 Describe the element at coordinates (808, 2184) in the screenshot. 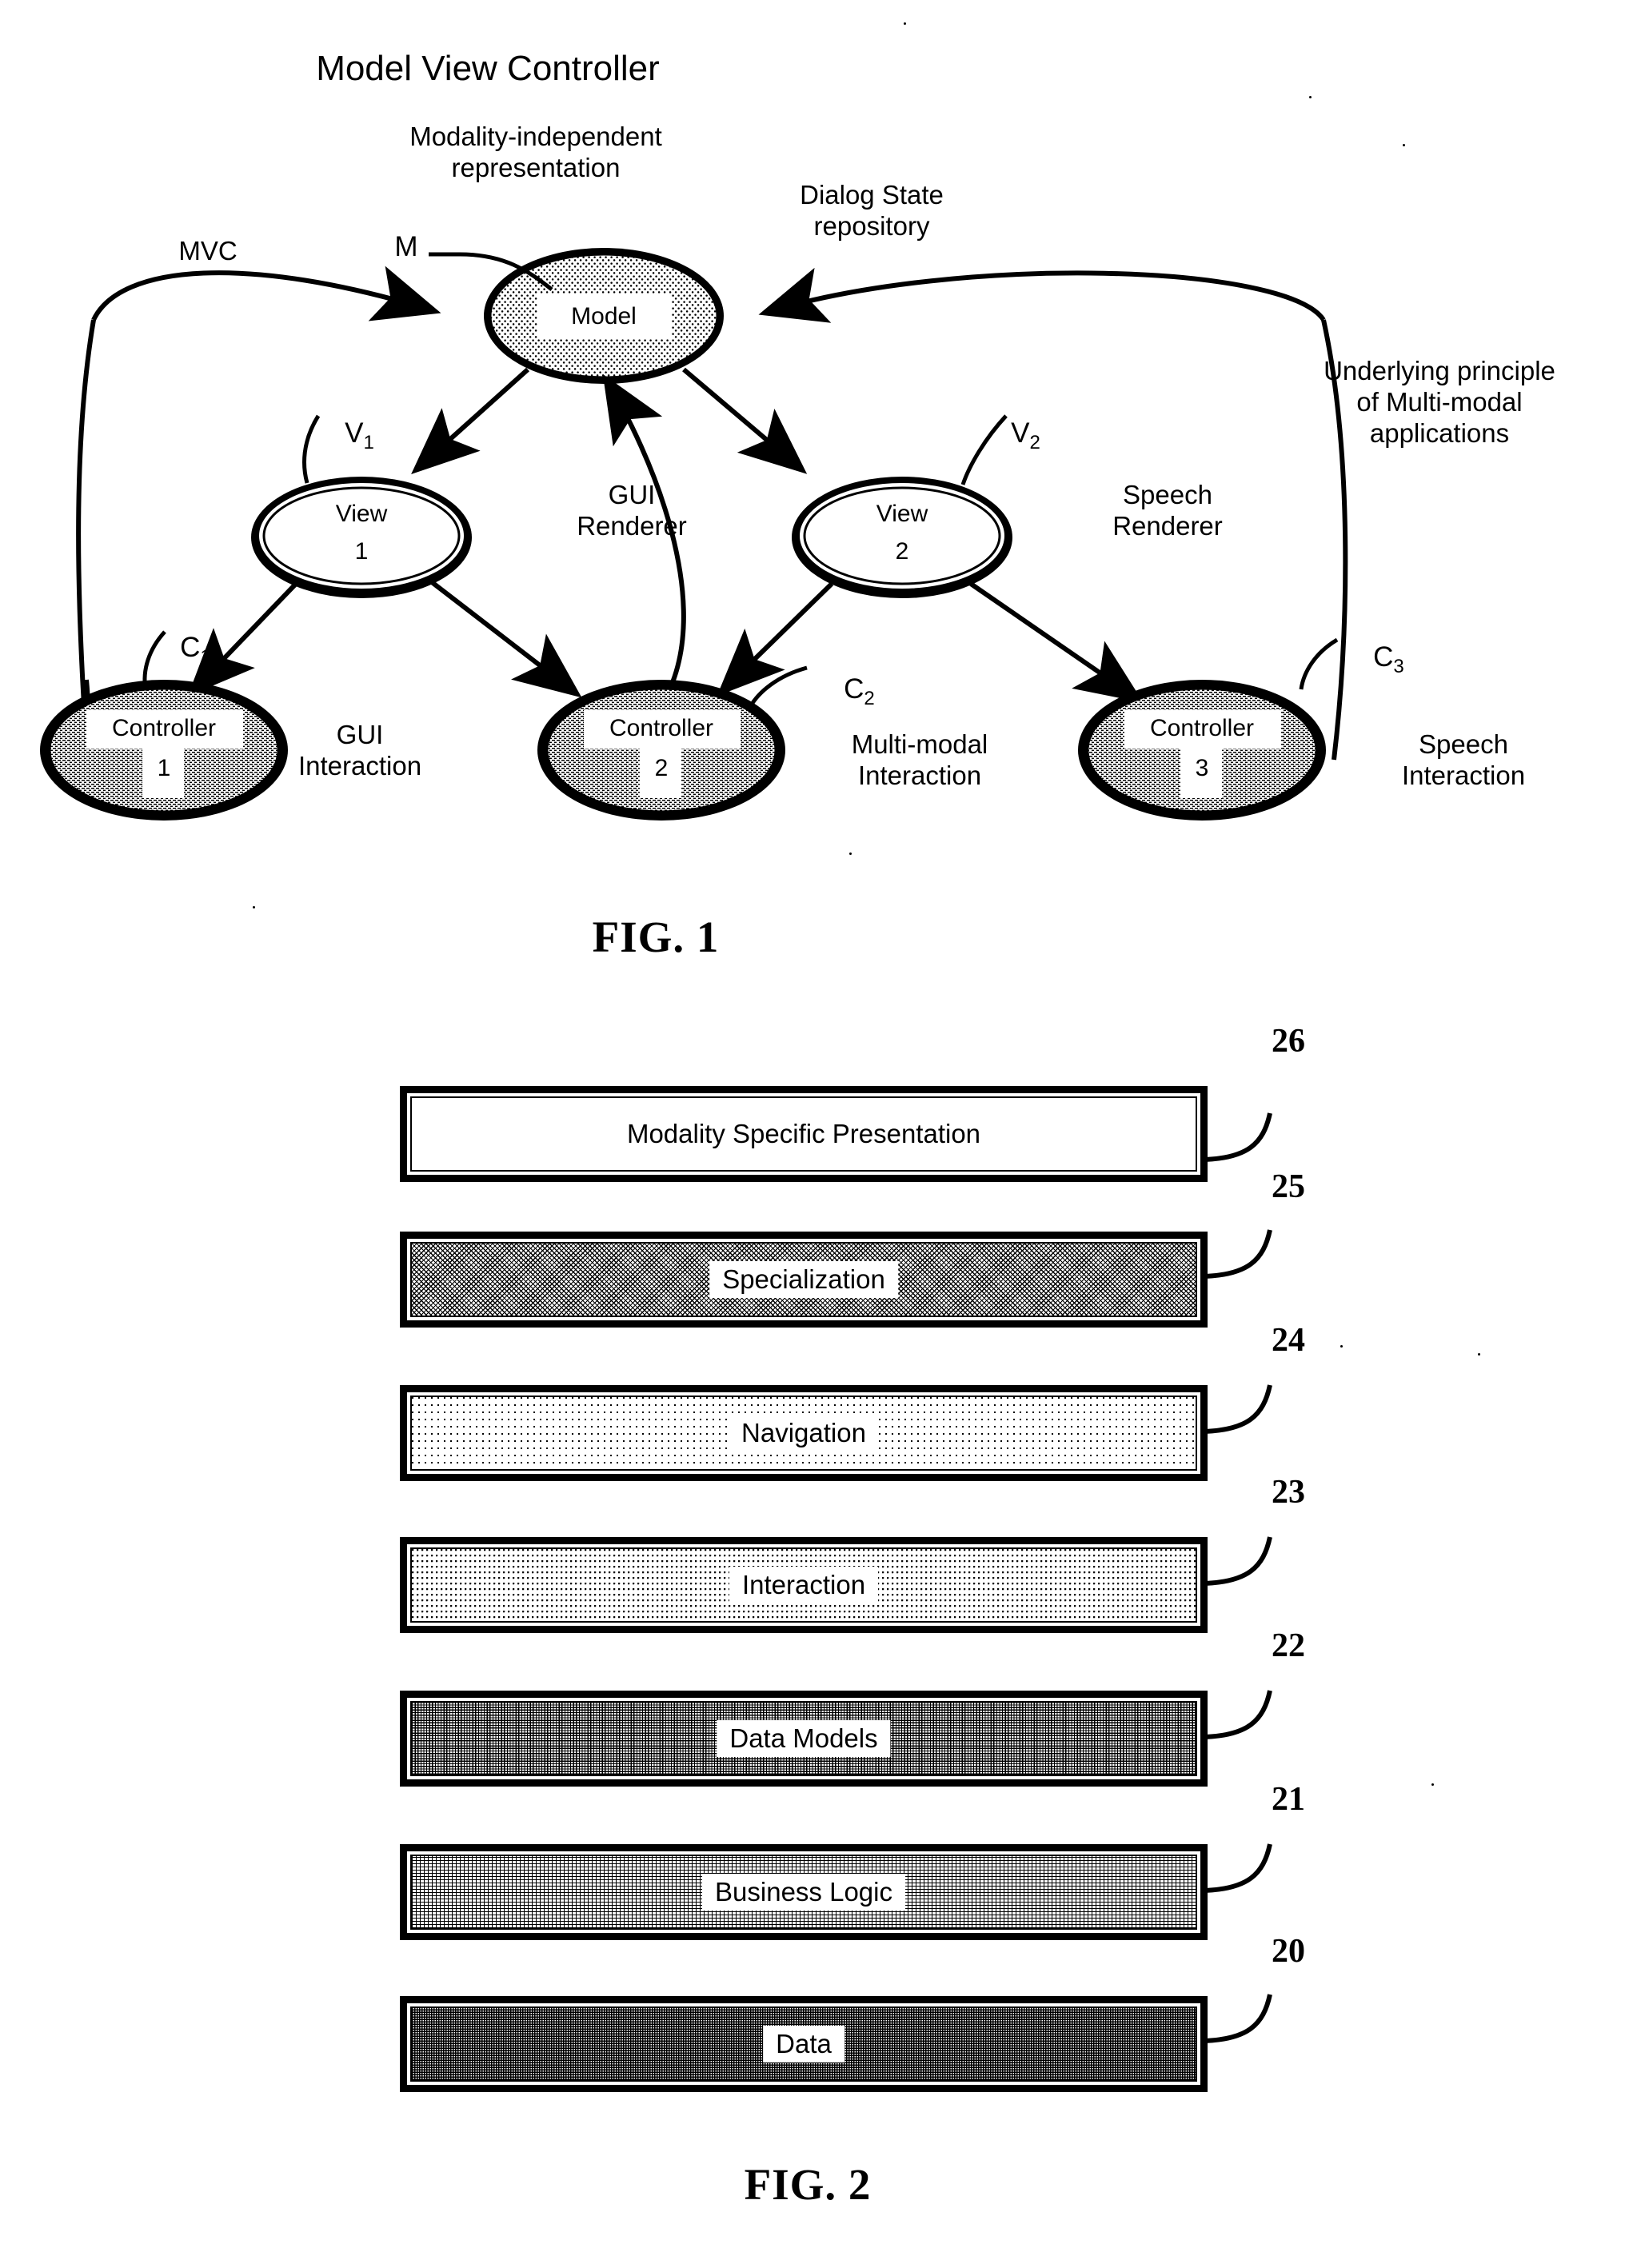

I see `figure-2-caption: FIG. 2` at that location.